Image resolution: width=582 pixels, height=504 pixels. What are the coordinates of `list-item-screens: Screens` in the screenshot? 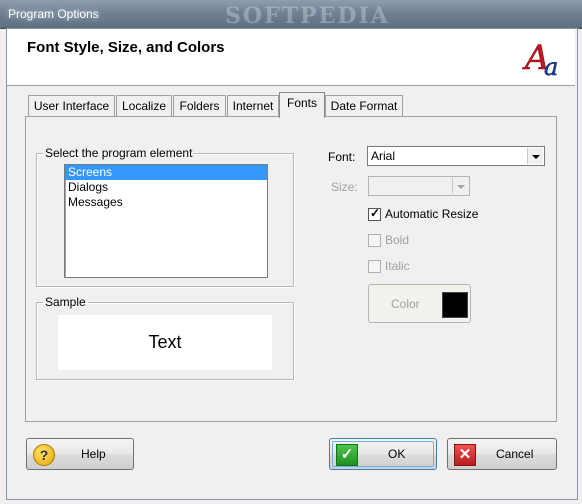 It's located at (166, 172).